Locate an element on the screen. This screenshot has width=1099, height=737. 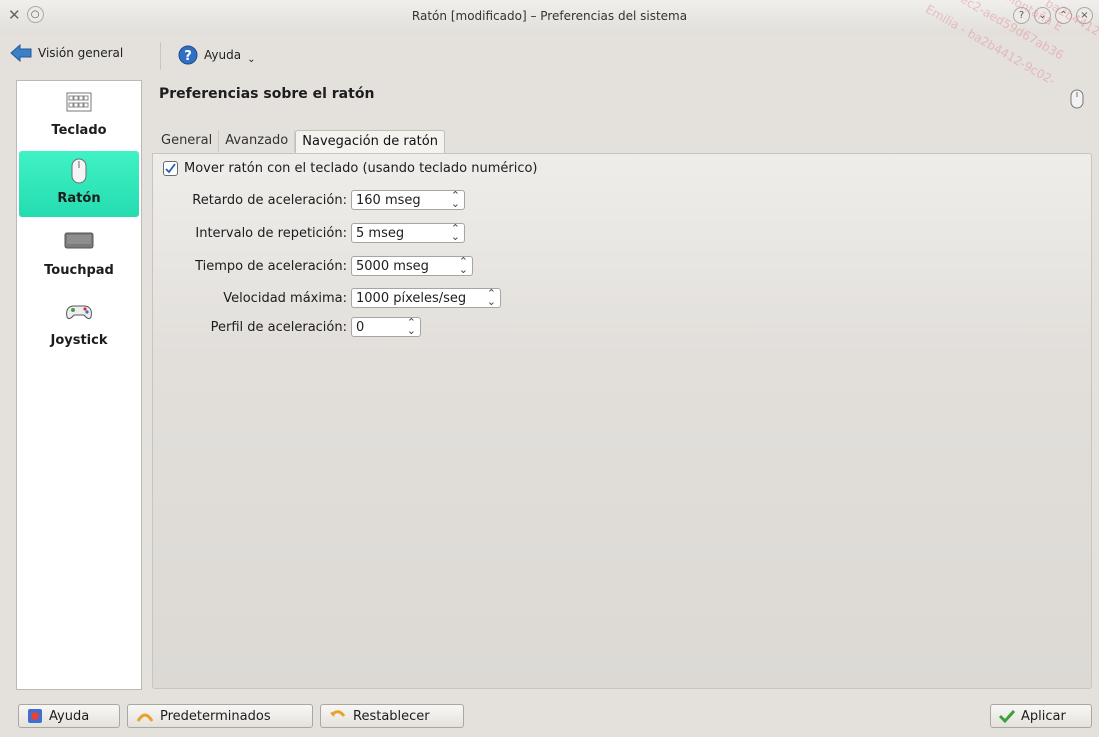
help-button-label: Ayuda is located at coordinates (69, 716).